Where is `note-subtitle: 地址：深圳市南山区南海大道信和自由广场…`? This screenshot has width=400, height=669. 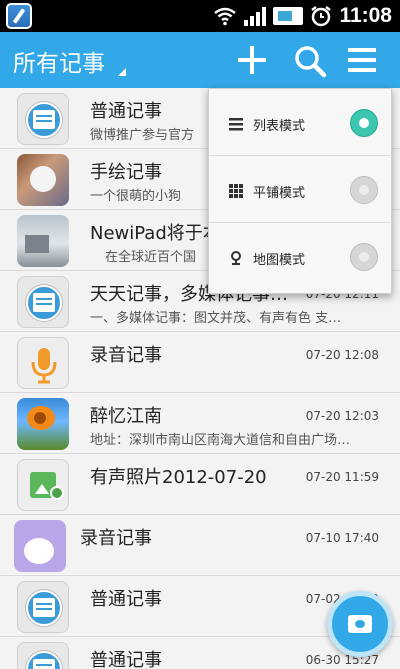 note-subtitle: 地址：深圳市南山区南海大道信和自由广场… is located at coordinates (220, 440).